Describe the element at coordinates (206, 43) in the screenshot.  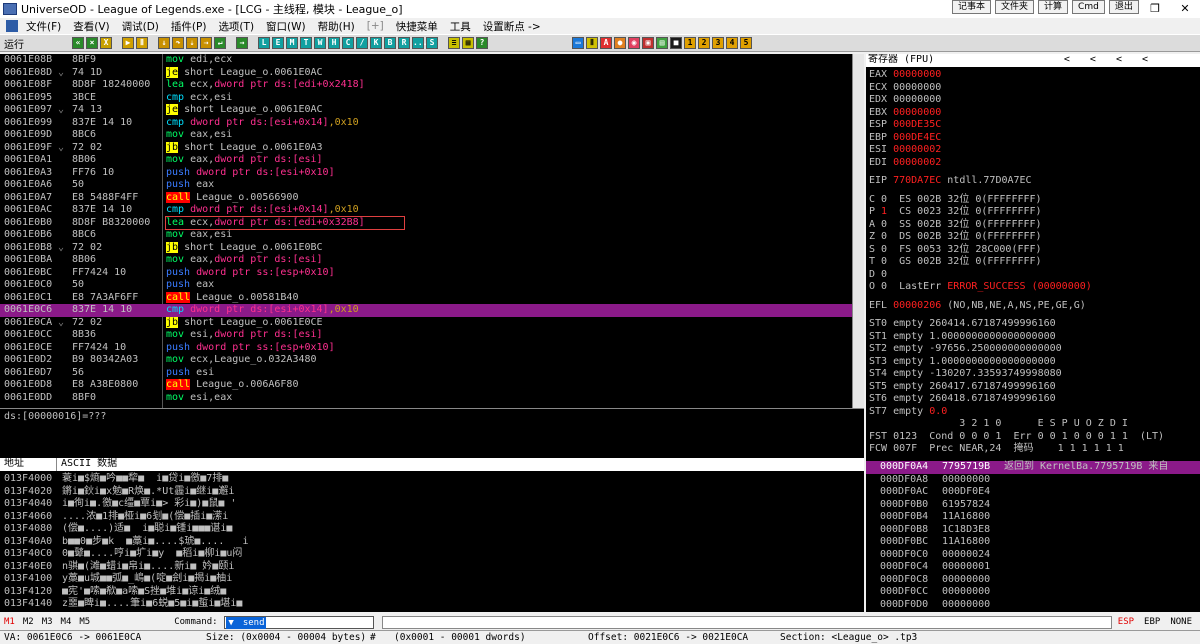
I see `trace-over-icon: ⇢` at that location.